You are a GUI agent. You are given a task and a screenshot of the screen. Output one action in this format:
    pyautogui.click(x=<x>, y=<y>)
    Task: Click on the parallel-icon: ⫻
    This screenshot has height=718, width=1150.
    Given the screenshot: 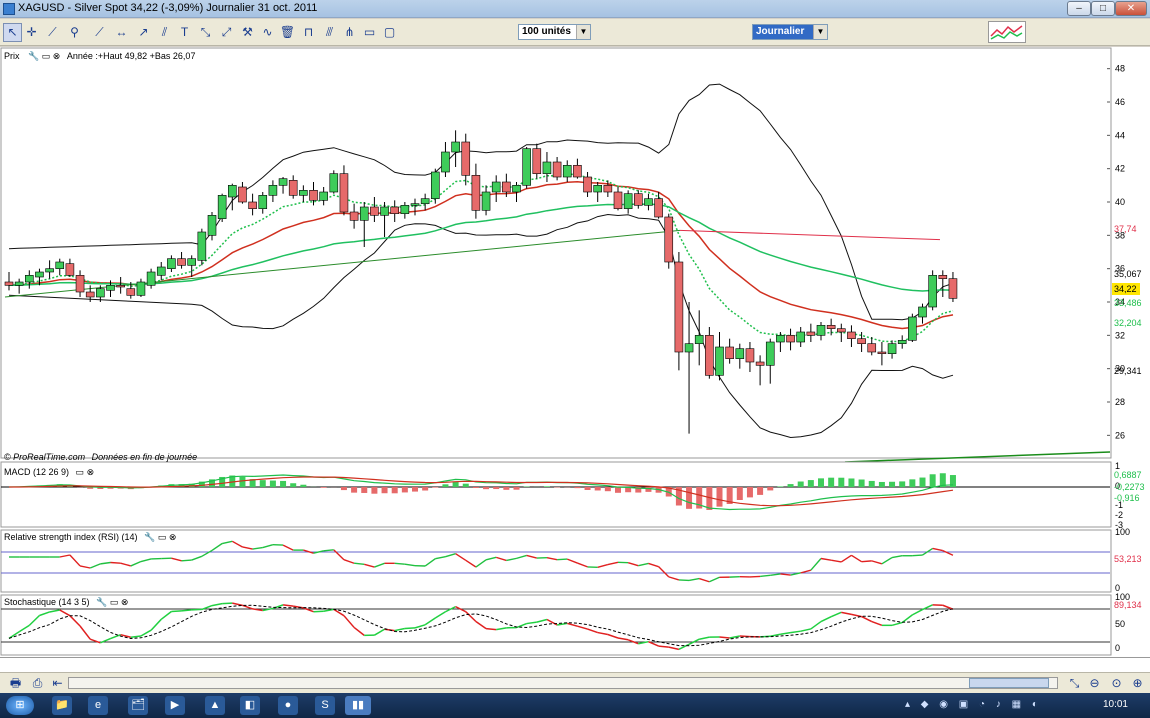 What is the action you would take?
    pyautogui.click(x=329, y=32)
    